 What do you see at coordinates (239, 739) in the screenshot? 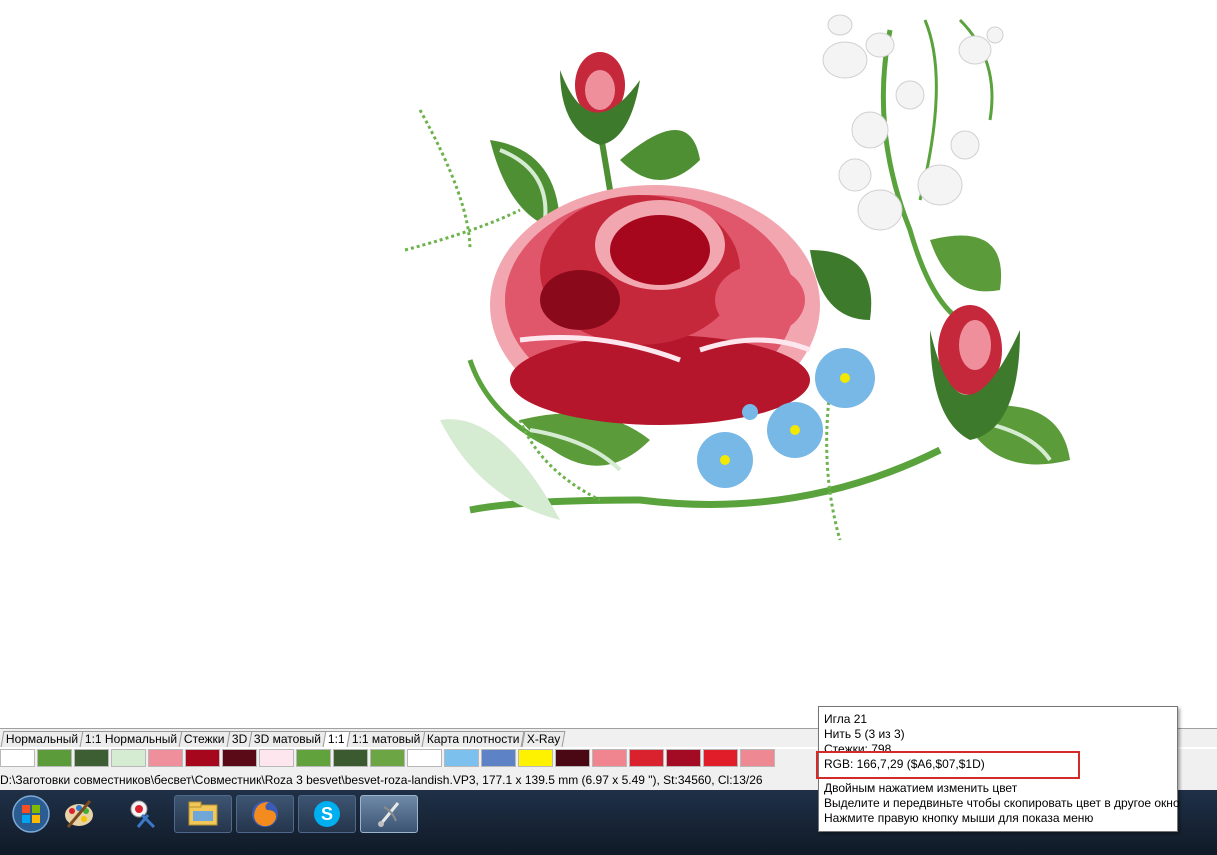
I see `tab-label: 3D` at bounding box center [239, 739].